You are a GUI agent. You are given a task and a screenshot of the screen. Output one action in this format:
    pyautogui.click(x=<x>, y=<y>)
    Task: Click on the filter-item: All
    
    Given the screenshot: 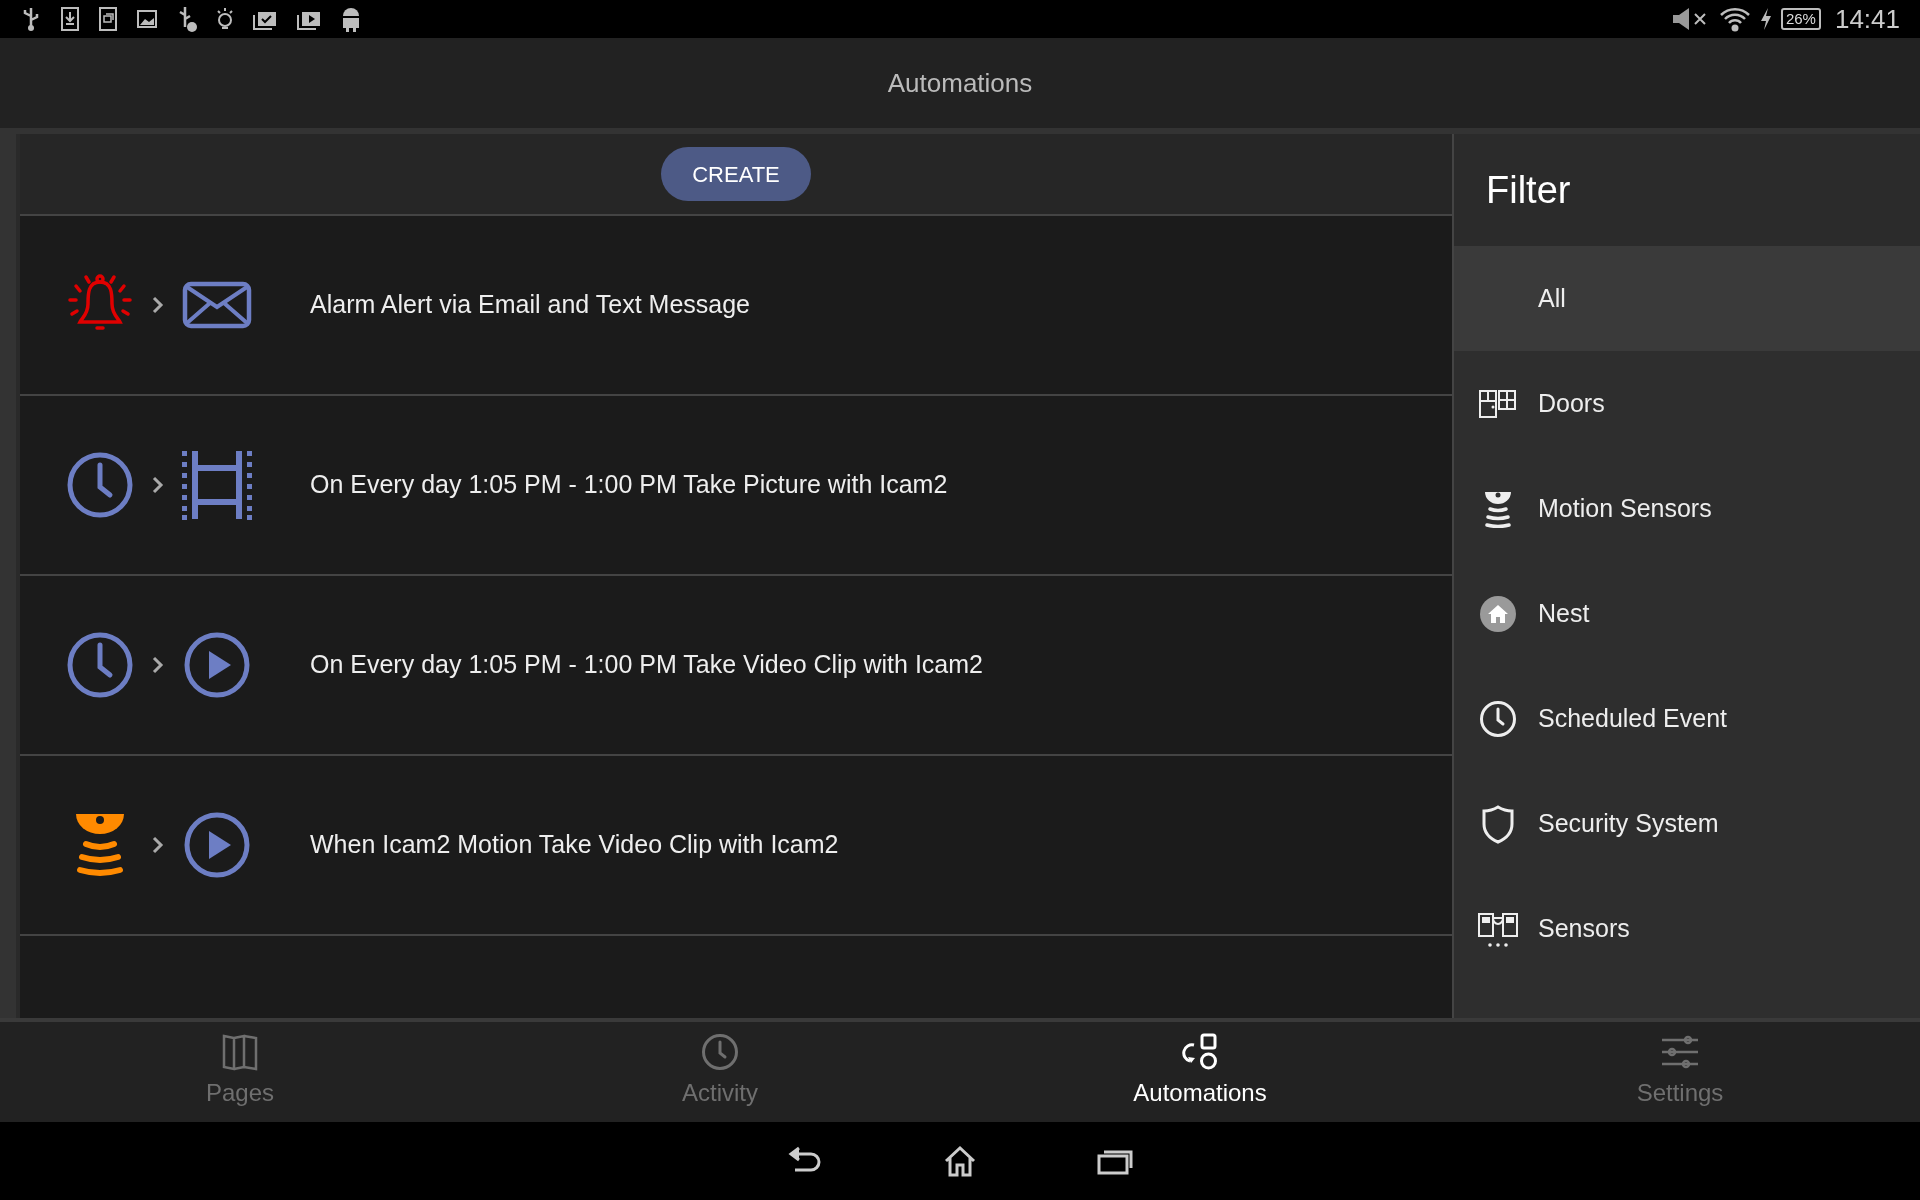 What is the action you would take?
    pyautogui.click(x=1687, y=298)
    